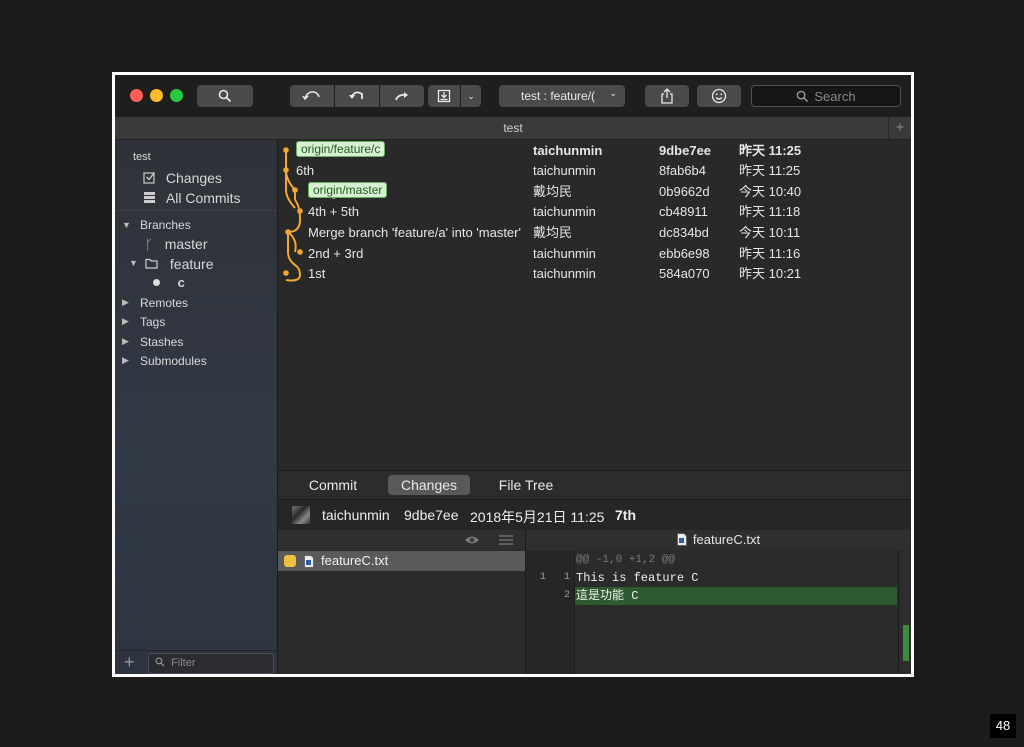 Image resolution: width=1024 pixels, height=747 pixels. What do you see at coordinates (179, 264) in the screenshot?
I see `sidebar-item-feature-folder: feature` at bounding box center [179, 264].